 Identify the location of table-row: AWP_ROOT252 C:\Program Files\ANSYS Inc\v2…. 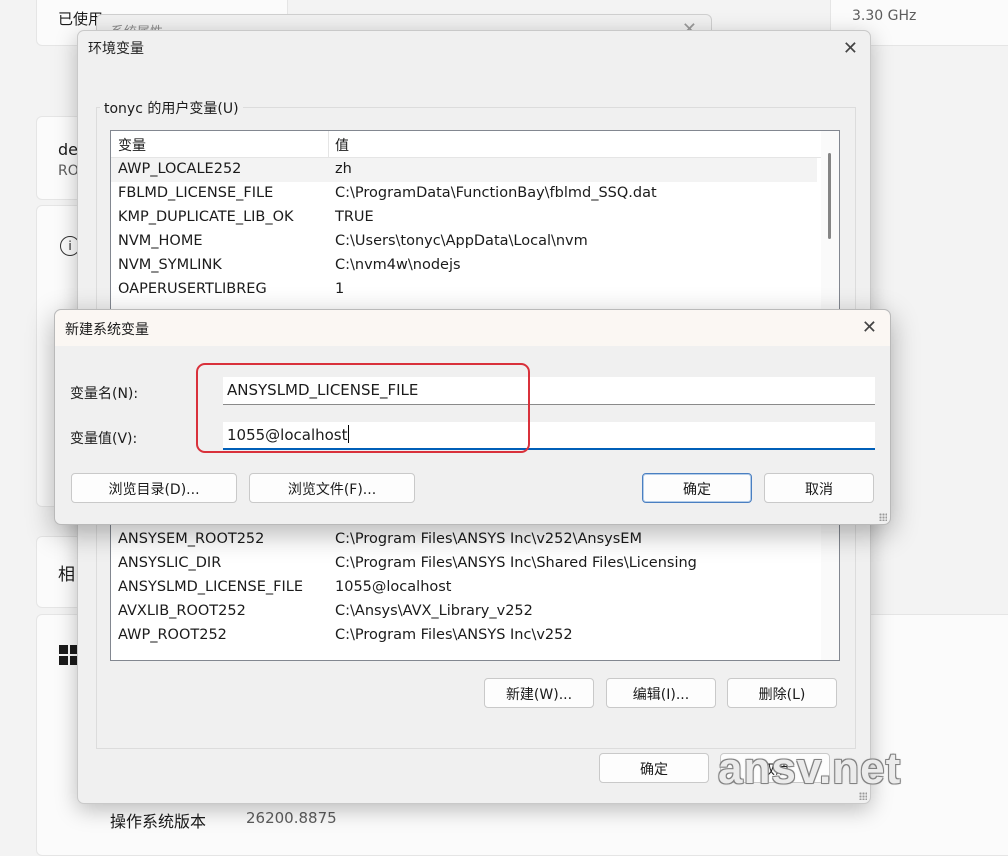
(464, 636).